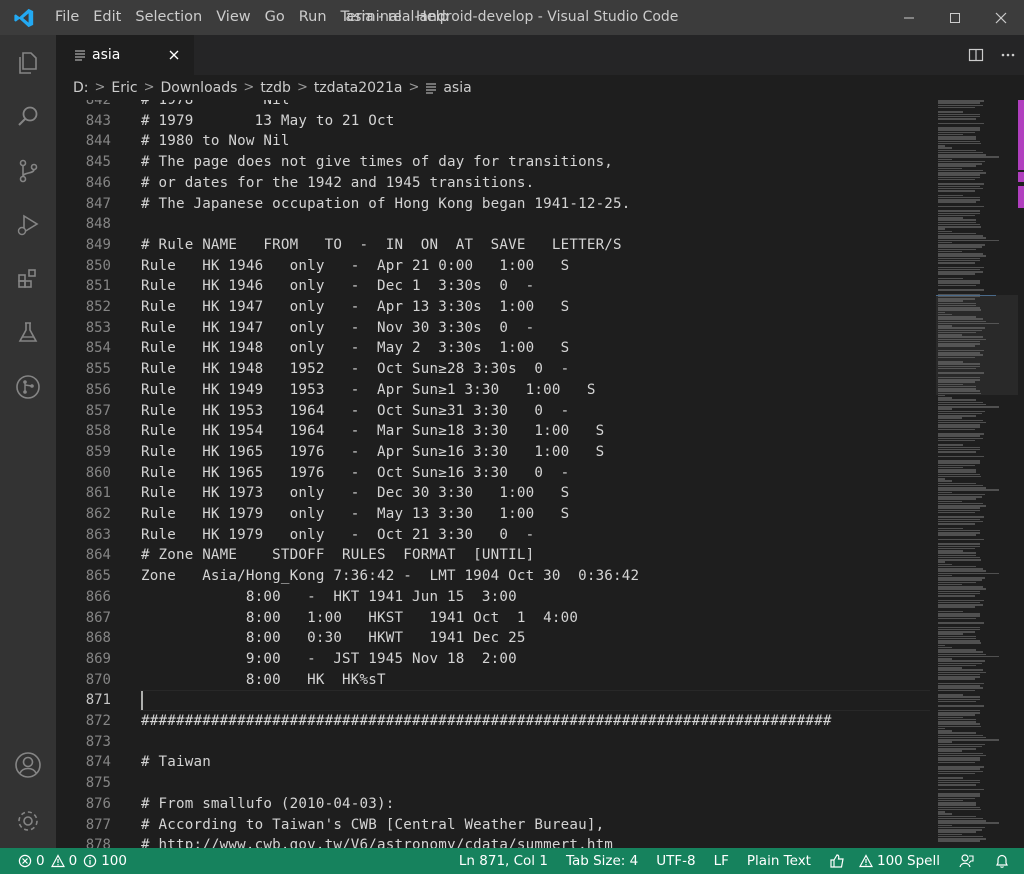  Describe the element at coordinates (602, 861) in the screenshot. I see `tab-size: Tab Size: 4` at that location.